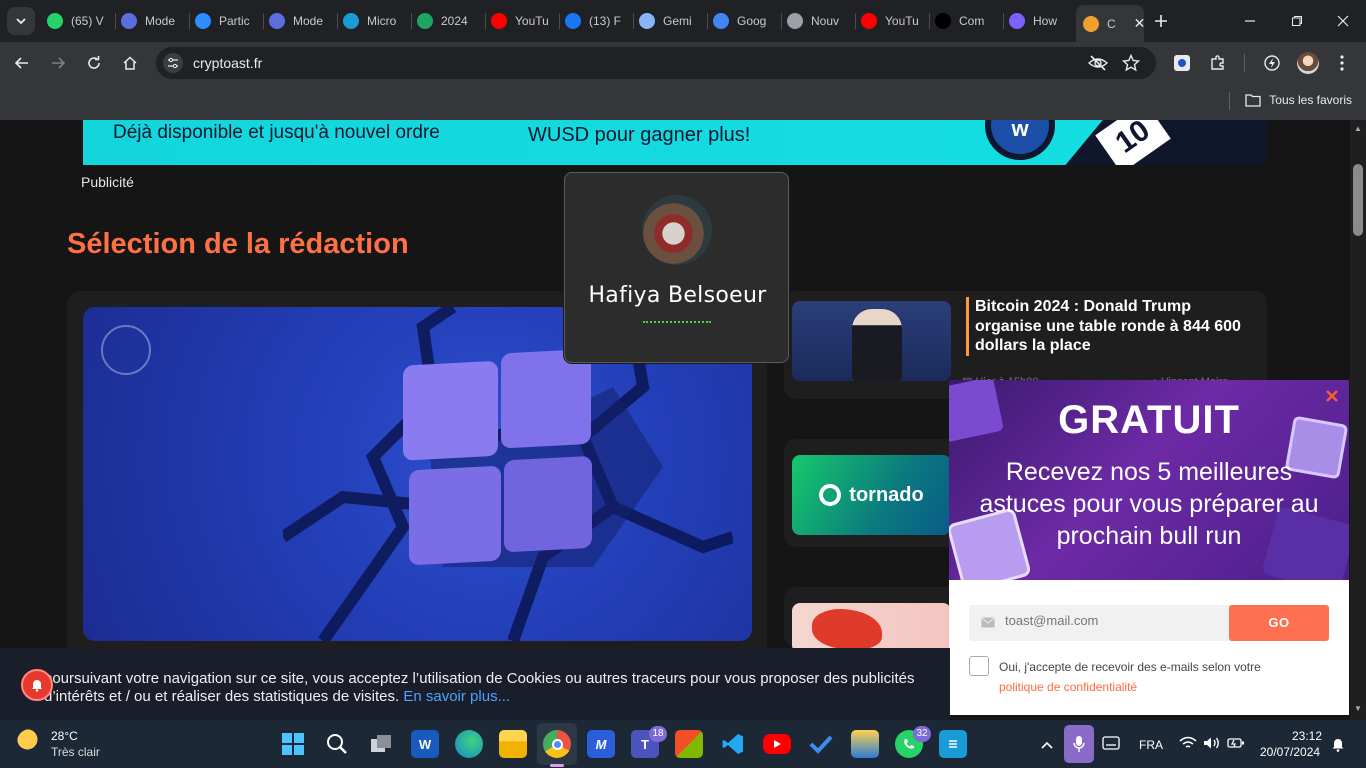 The image size is (1366, 768). I want to click on medium-icon, so click(943, 21).